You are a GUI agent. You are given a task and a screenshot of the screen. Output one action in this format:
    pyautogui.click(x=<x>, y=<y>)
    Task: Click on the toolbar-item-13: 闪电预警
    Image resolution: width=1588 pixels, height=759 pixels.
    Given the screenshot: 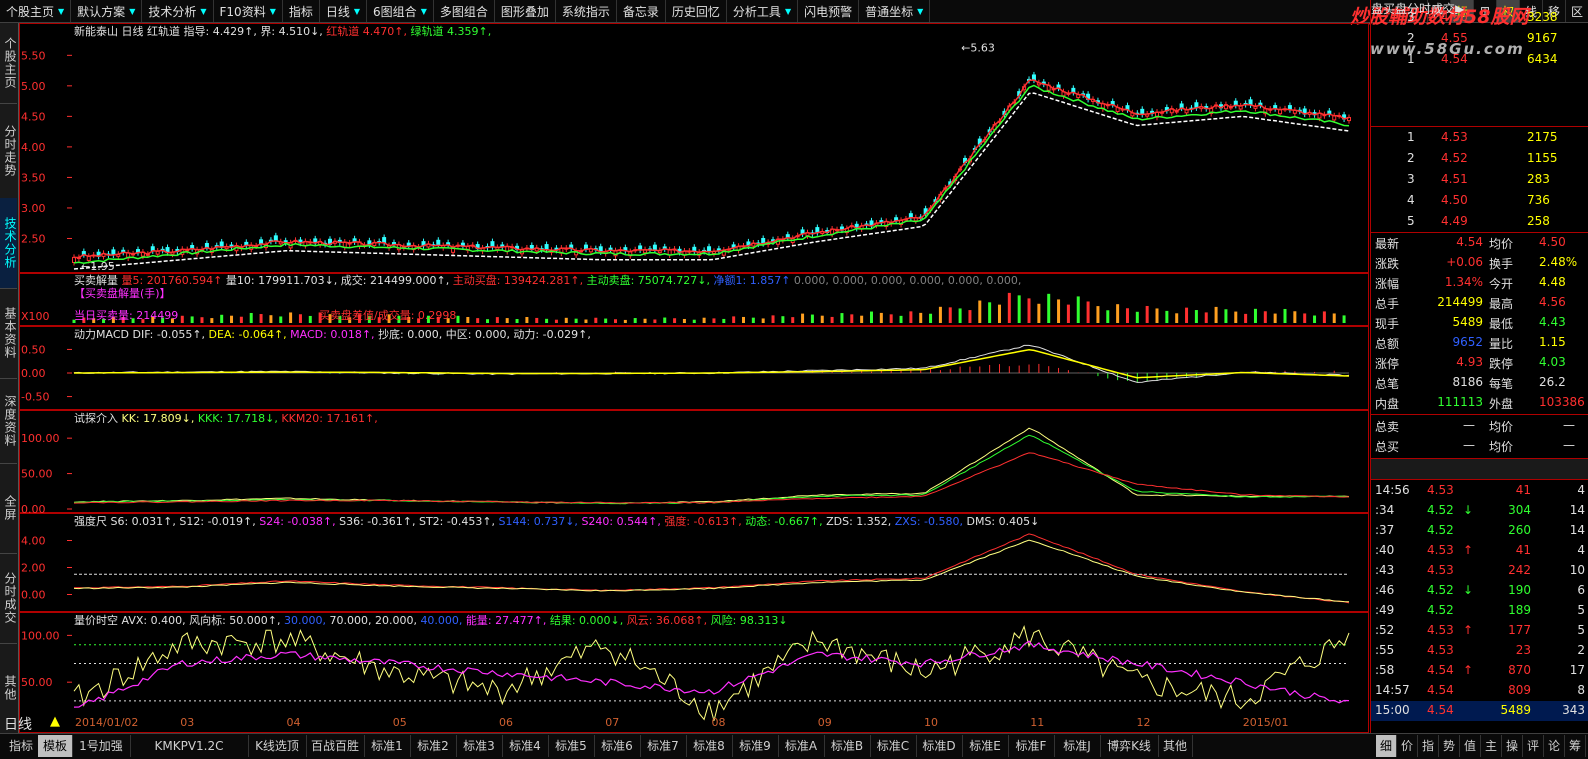 What is the action you would take?
    pyautogui.click(x=829, y=11)
    